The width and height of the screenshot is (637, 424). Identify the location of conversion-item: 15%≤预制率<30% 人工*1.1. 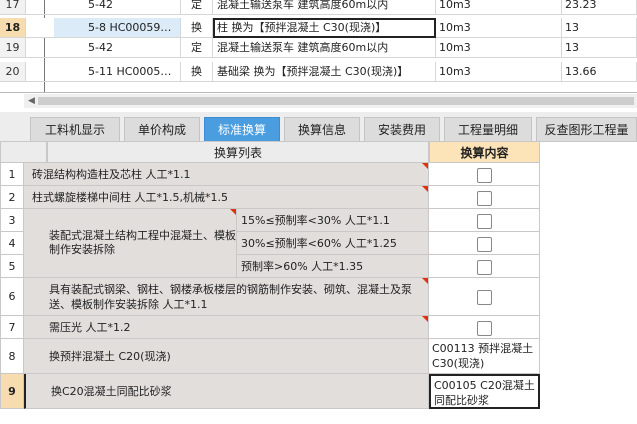
(333, 220).